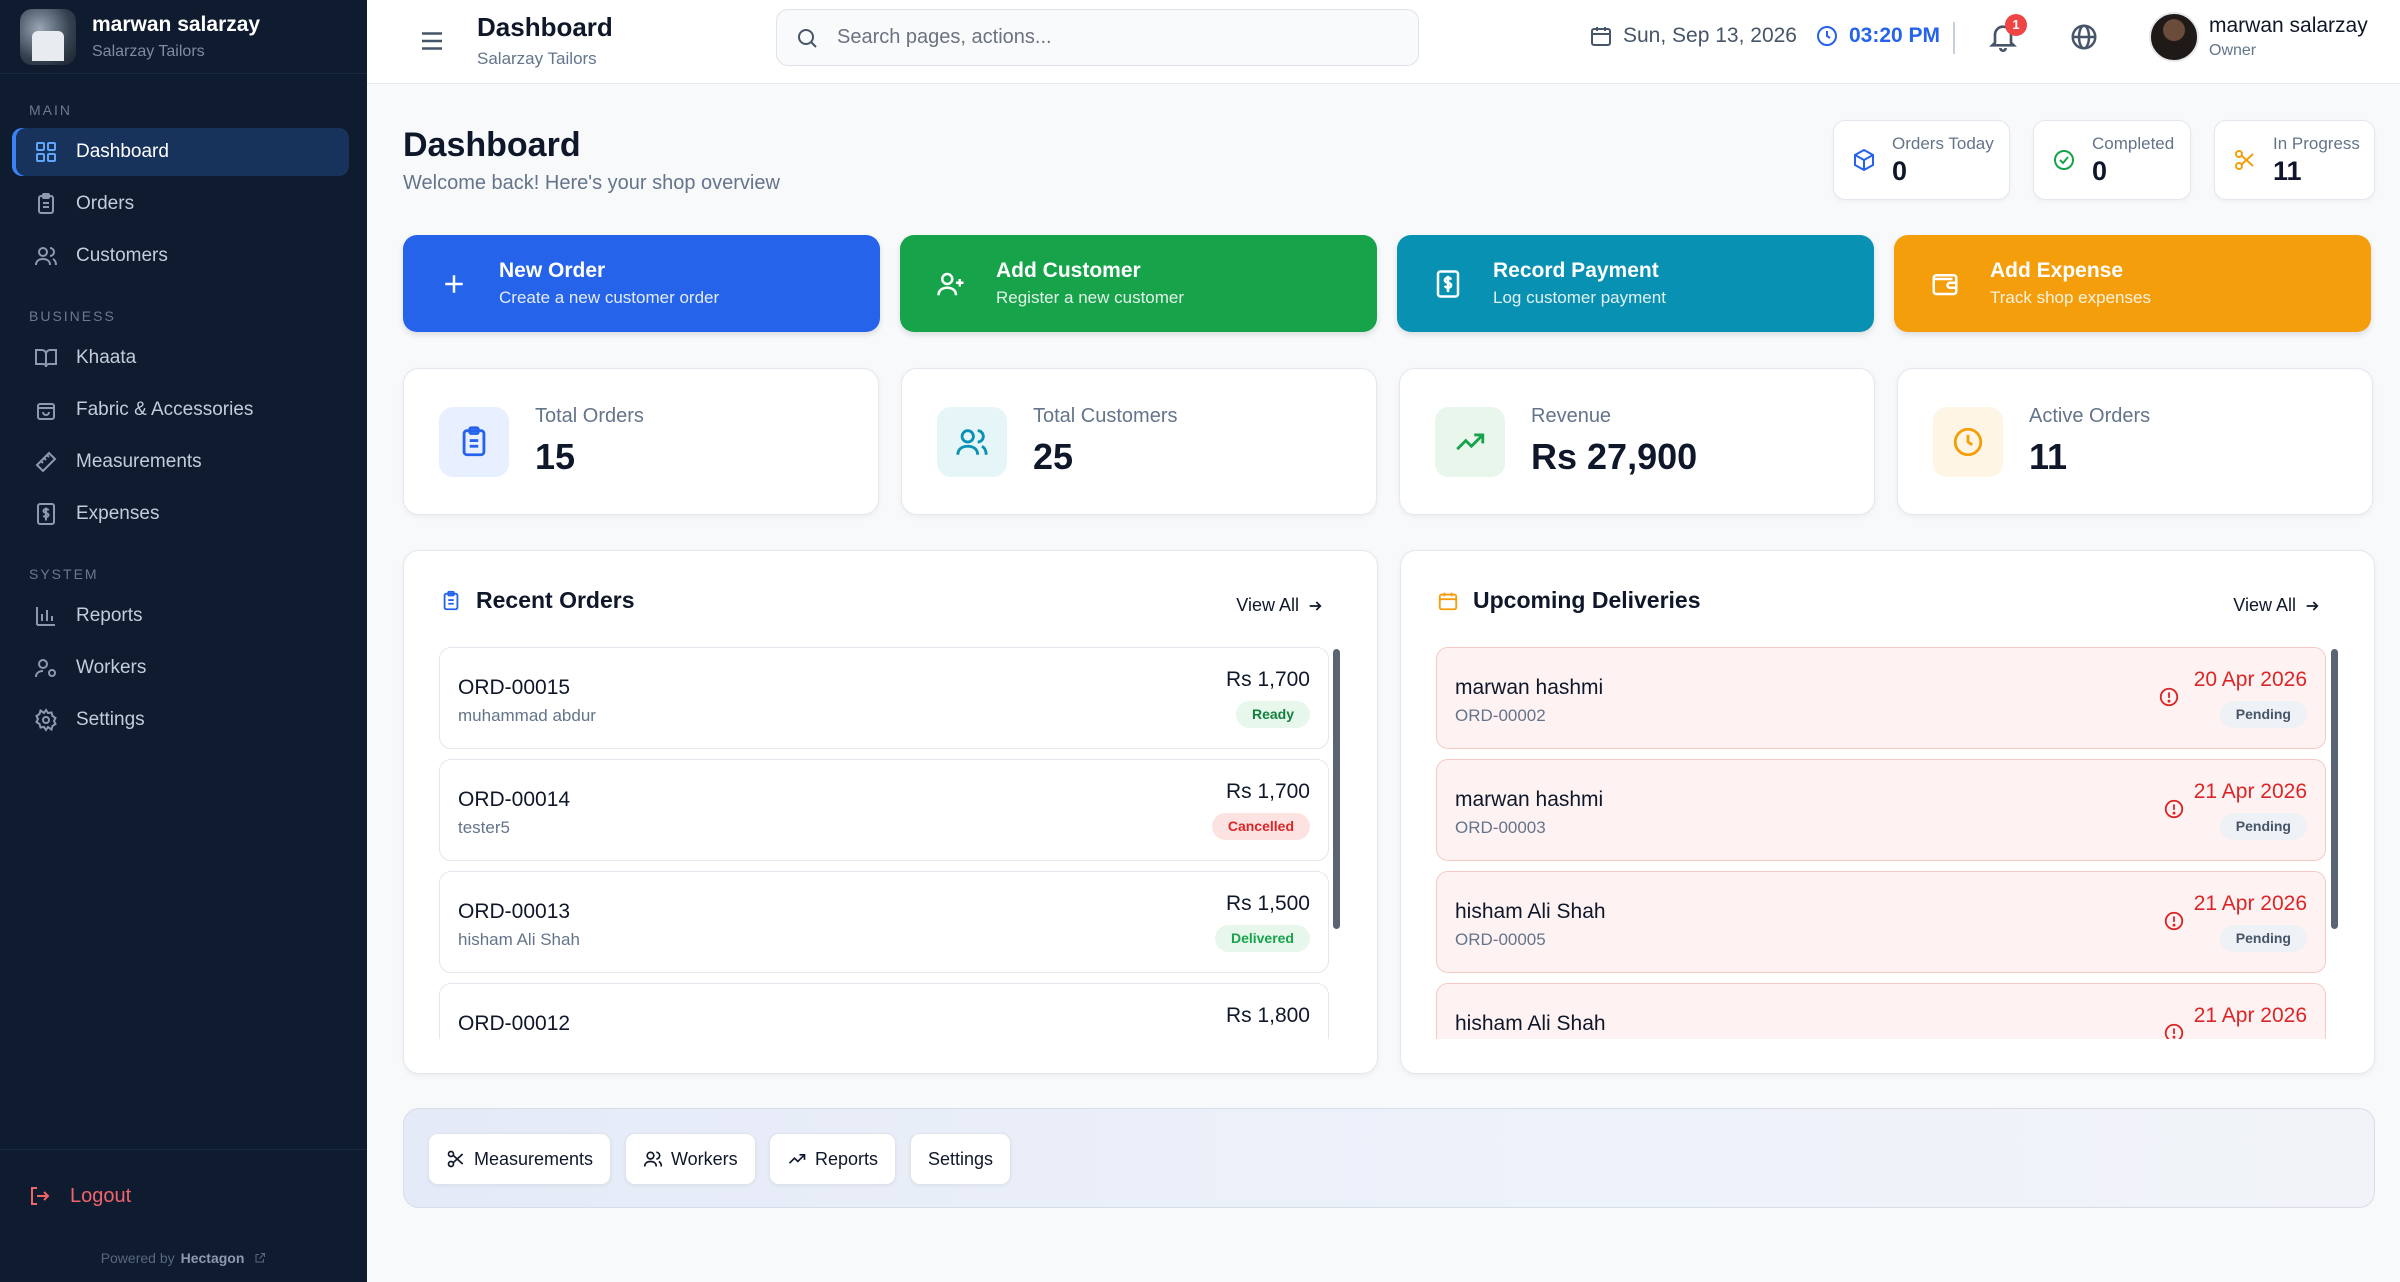 This screenshot has width=2400, height=1282. I want to click on list-item: ORD-00014 tester5 Rs 1,700 Cancelled, so click(884, 810).